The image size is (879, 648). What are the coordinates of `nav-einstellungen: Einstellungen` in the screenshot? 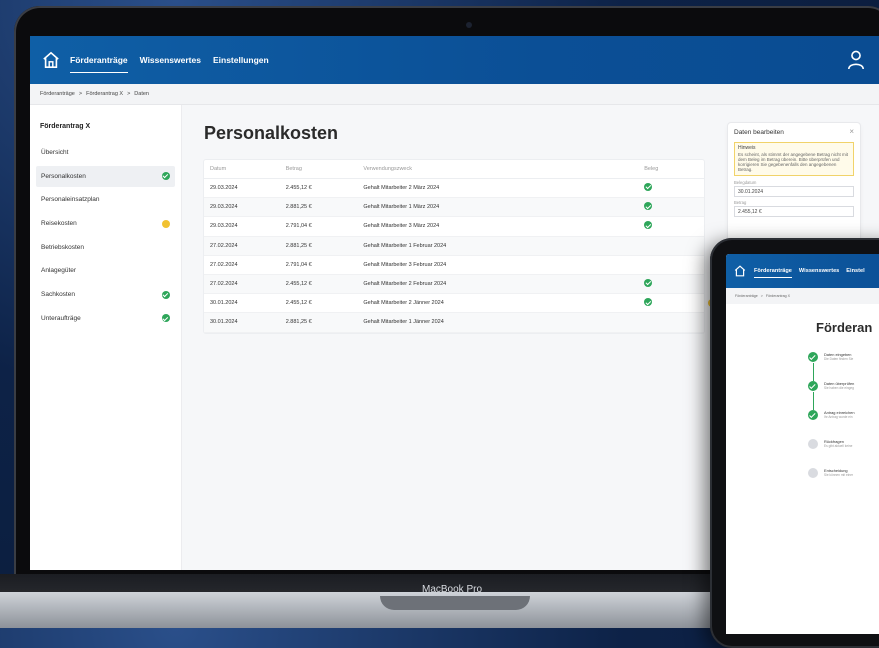 It's located at (241, 60).